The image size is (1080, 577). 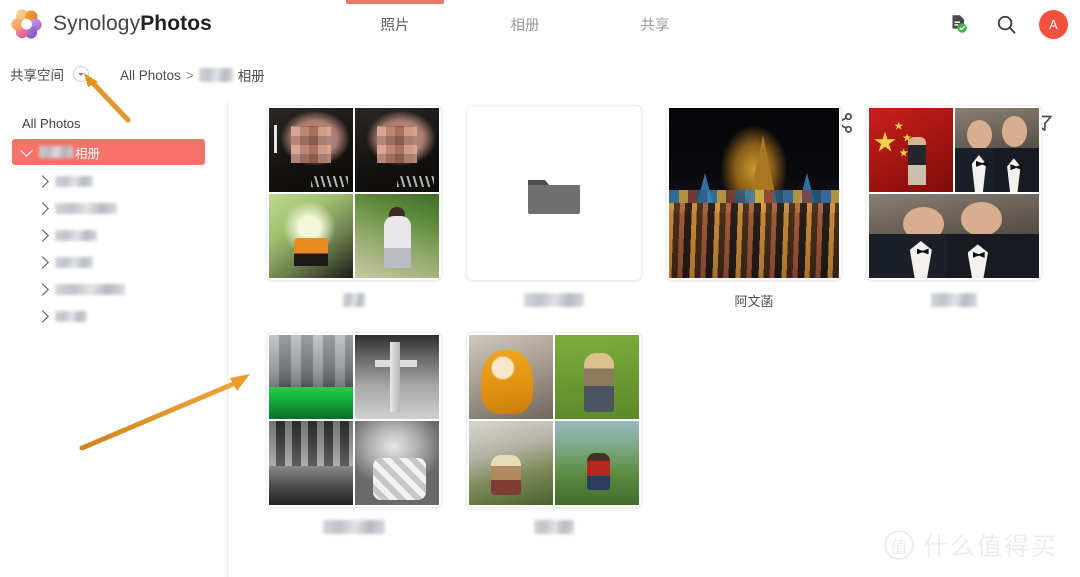 I want to click on space-selector-label: 共享空间, so click(x=37, y=75).